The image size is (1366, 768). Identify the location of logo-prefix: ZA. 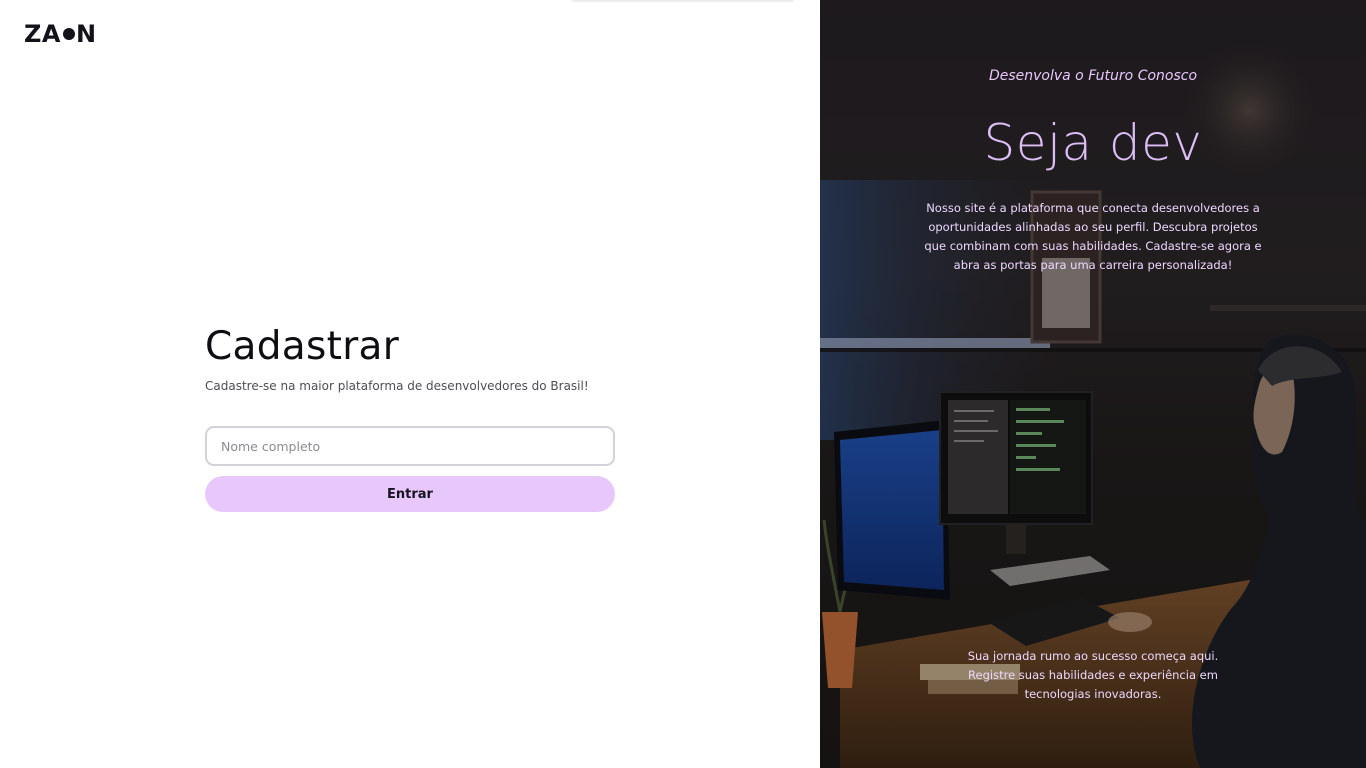
(42, 34).